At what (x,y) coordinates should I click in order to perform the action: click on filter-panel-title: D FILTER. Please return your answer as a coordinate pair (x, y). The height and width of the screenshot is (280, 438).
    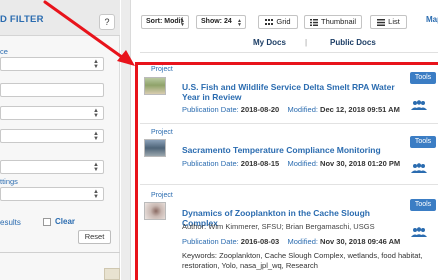
    Looking at the image, I should click on (22, 19).